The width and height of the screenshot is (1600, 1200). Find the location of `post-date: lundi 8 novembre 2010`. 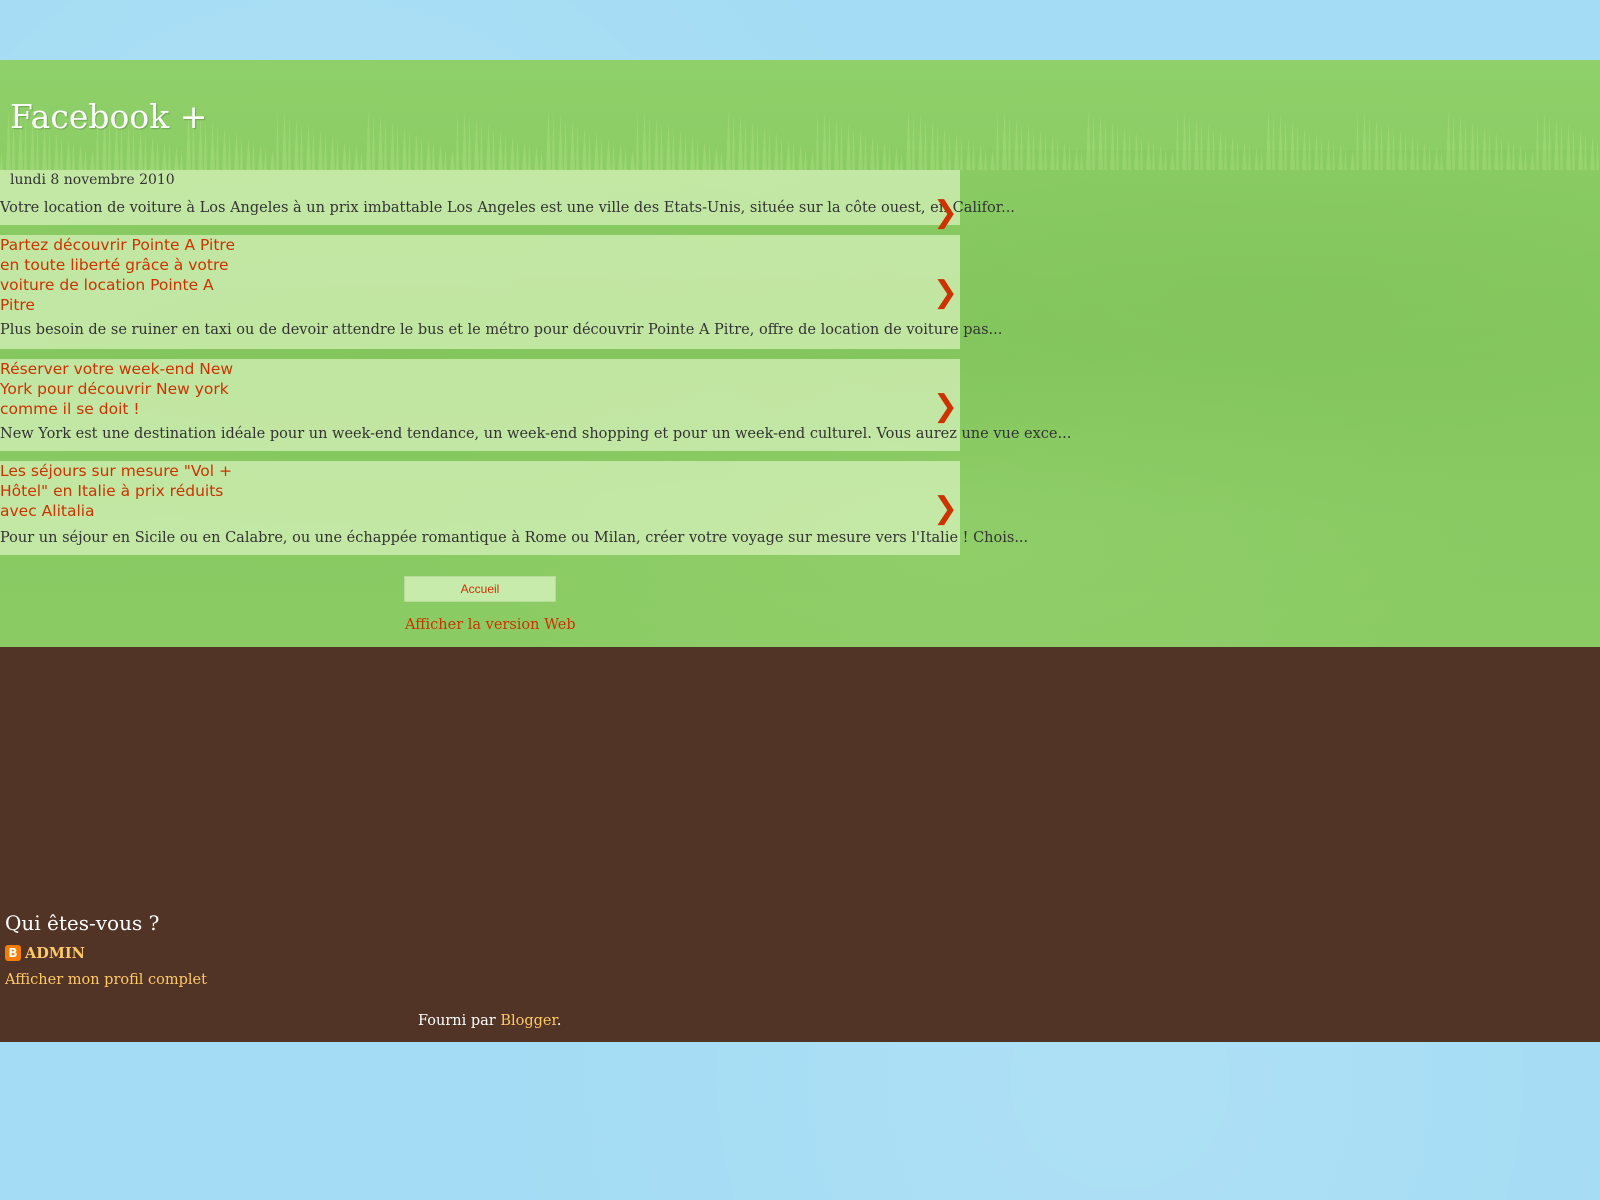

post-date: lundi 8 novembre 2010 is located at coordinates (92, 180).